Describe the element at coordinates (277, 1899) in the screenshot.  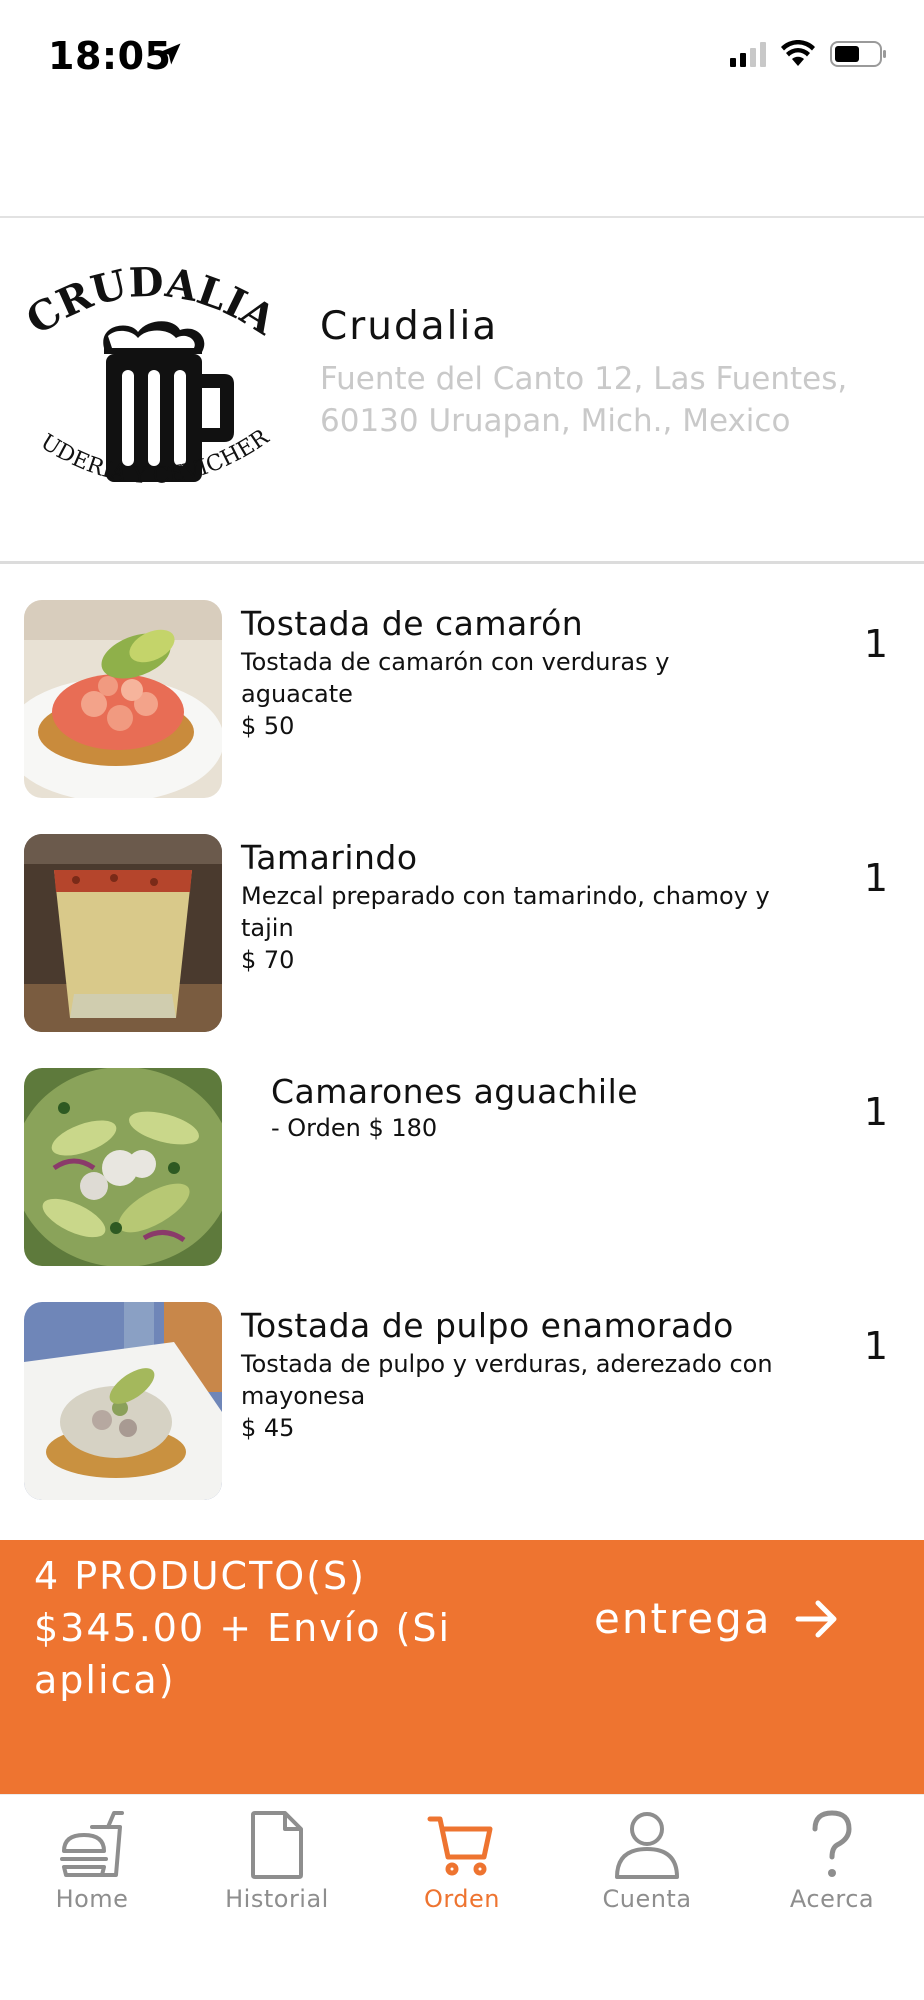
I see `tab-label: Historial` at that location.